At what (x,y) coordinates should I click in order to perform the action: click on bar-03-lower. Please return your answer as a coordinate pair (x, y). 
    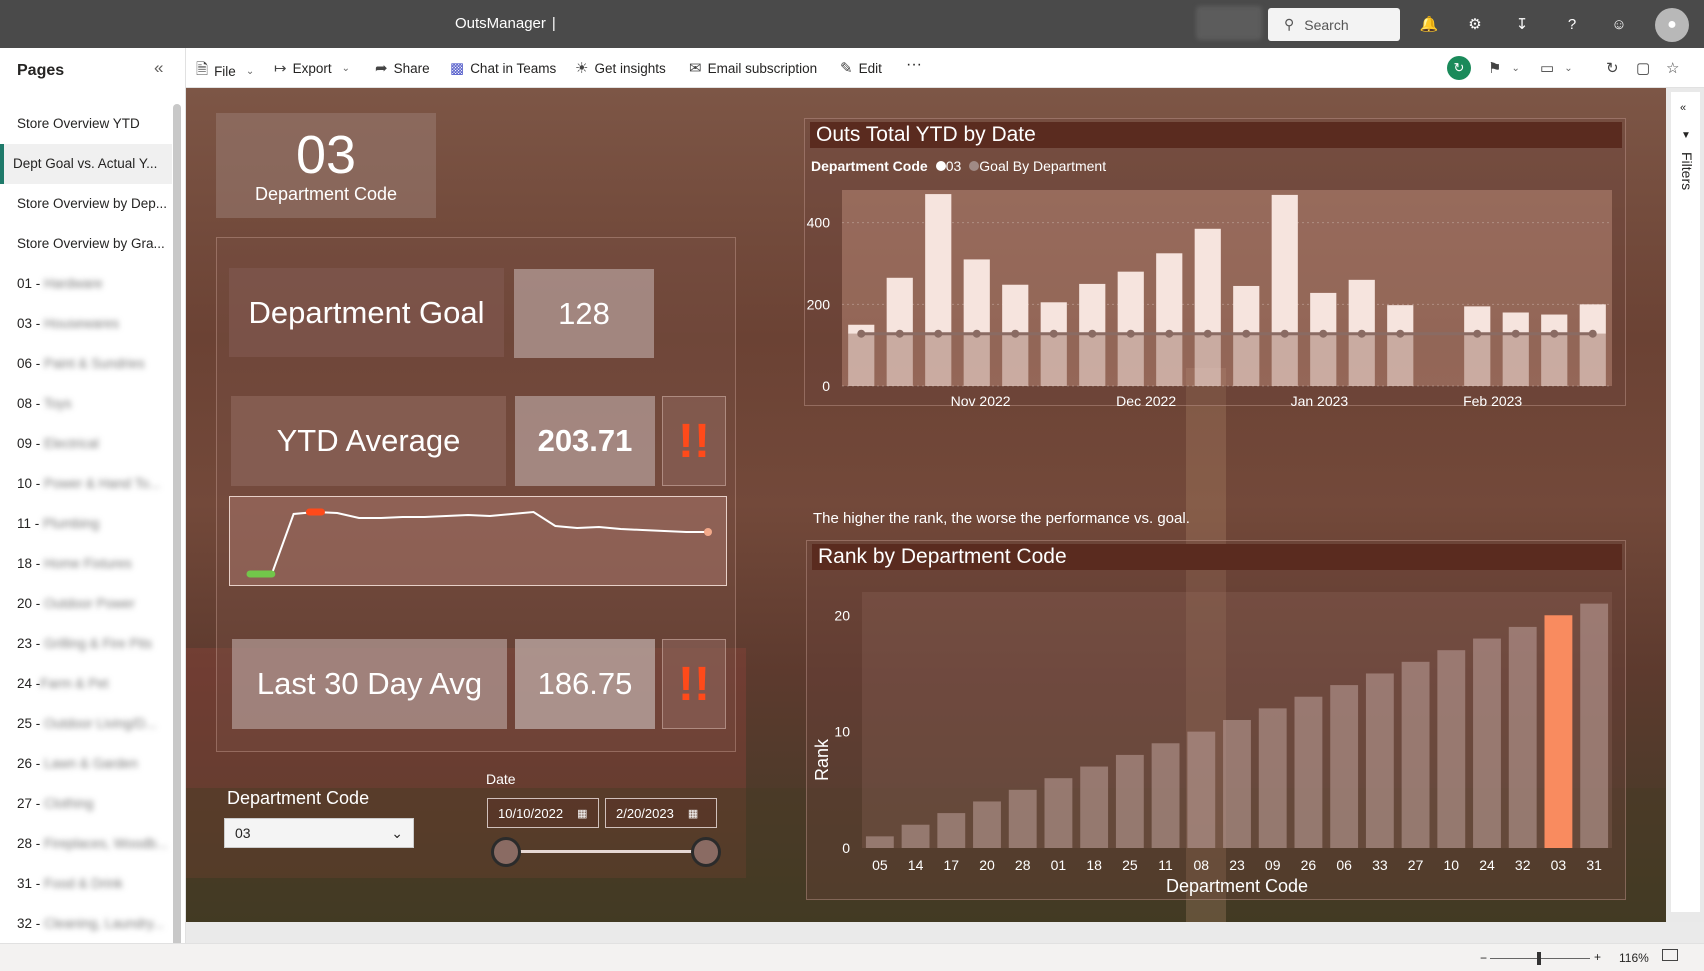
    Looking at the image, I should click on (1207, 359).